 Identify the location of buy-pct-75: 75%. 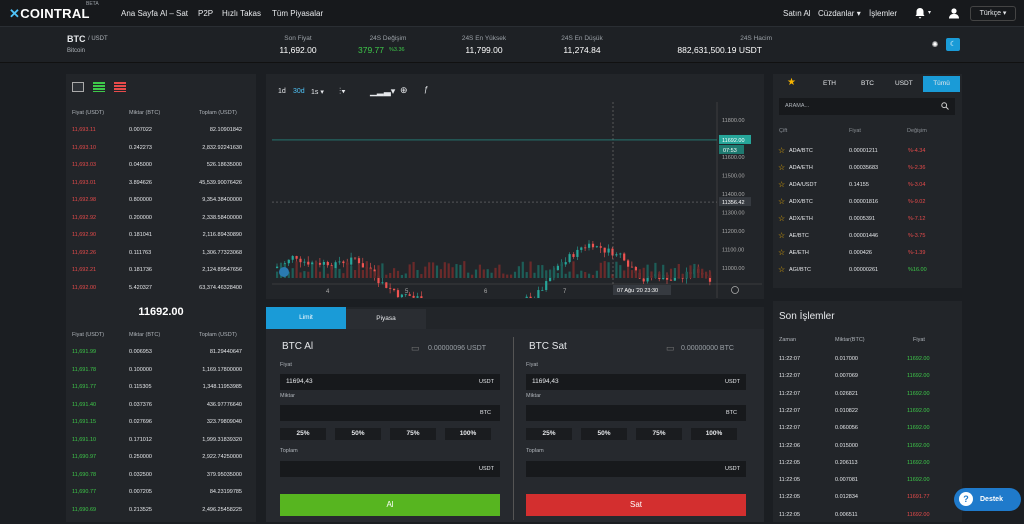
(413, 434).